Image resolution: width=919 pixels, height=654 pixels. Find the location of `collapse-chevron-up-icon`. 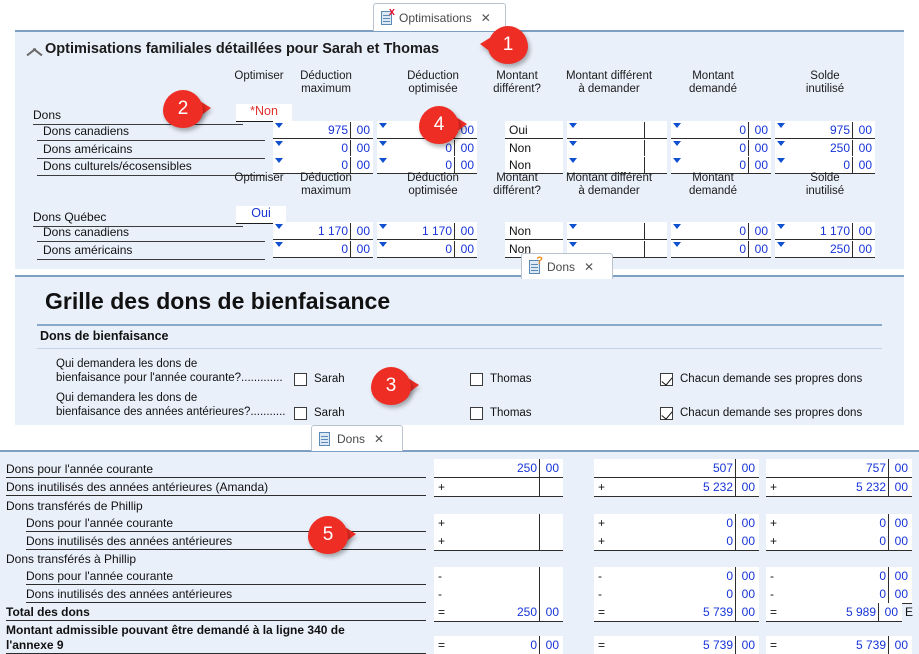

collapse-chevron-up-icon is located at coordinates (35, 51).